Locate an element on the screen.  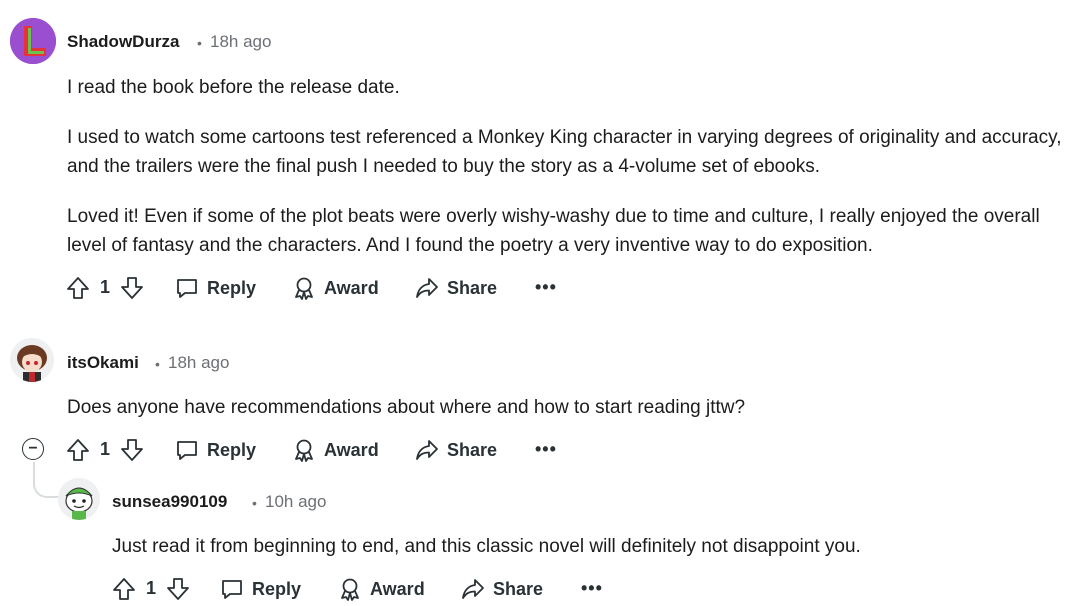
snoo-avatar-icon is located at coordinates (79, 499).